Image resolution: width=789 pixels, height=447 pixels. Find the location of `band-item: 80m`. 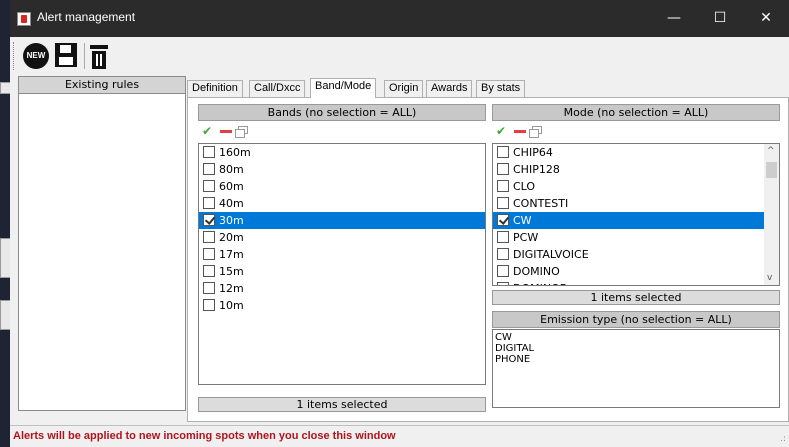

band-item: 80m is located at coordinates (342, 169).